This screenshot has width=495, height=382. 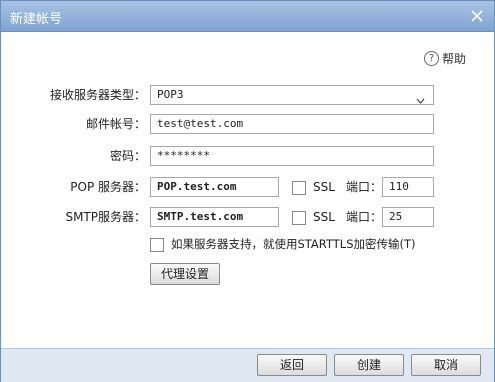 What do you see at coordinates (247, 16) in the screenshot?
I see `title-bar: 新建帐号` at bounding box center [247, 16].